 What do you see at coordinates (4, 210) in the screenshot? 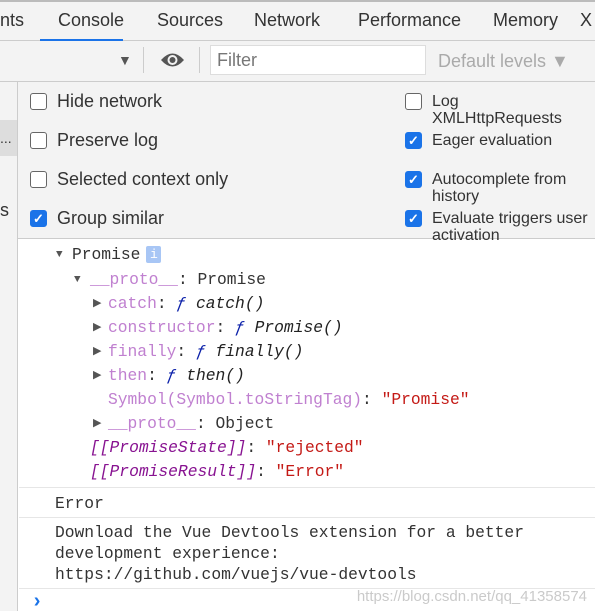
I see `sidebar-item: s` at bounding box center [4, 210].